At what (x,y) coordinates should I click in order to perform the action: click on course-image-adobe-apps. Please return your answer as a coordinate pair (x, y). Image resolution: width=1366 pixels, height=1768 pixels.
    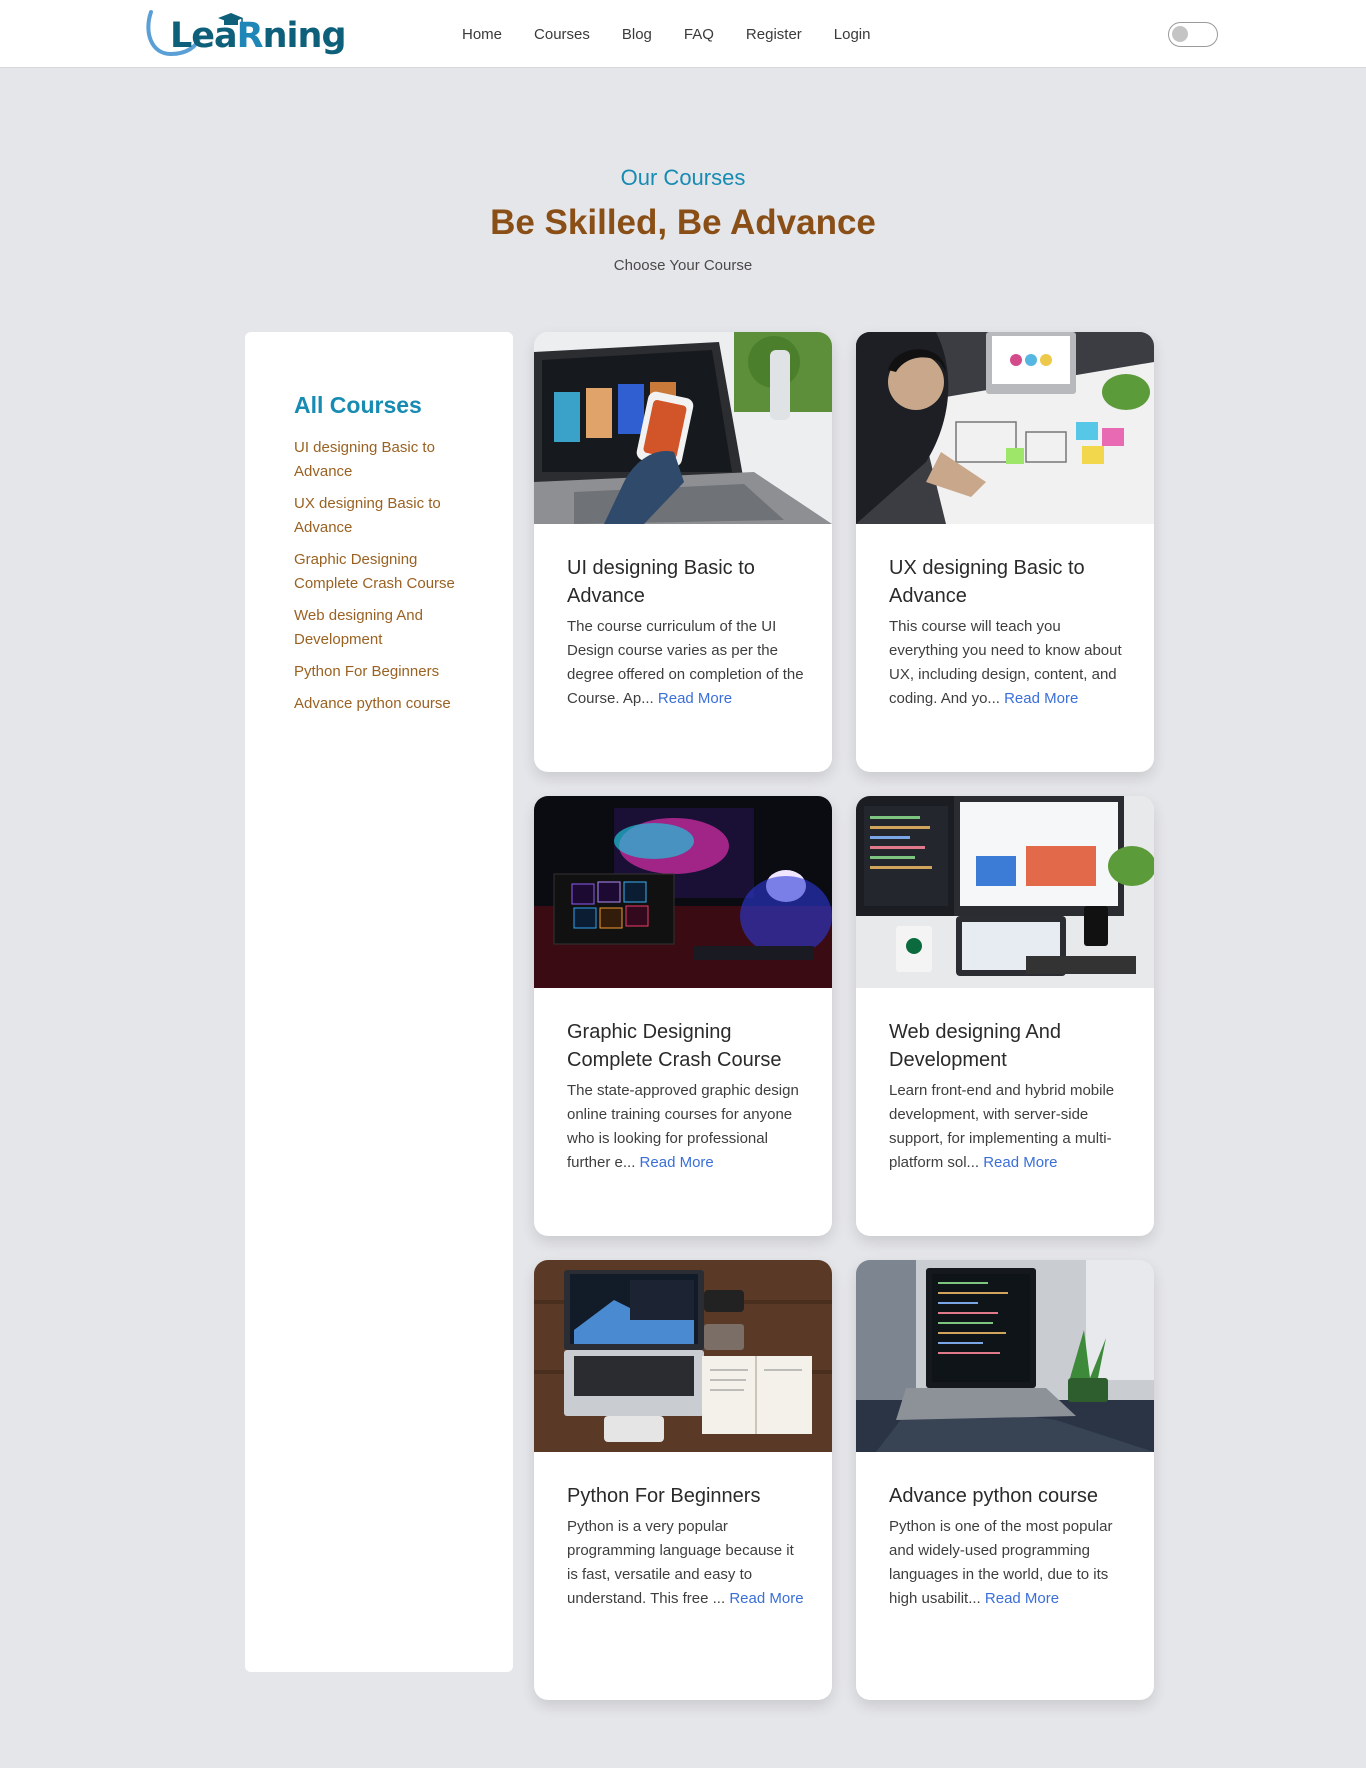
    Looking at the image, I should click on (683, 892).